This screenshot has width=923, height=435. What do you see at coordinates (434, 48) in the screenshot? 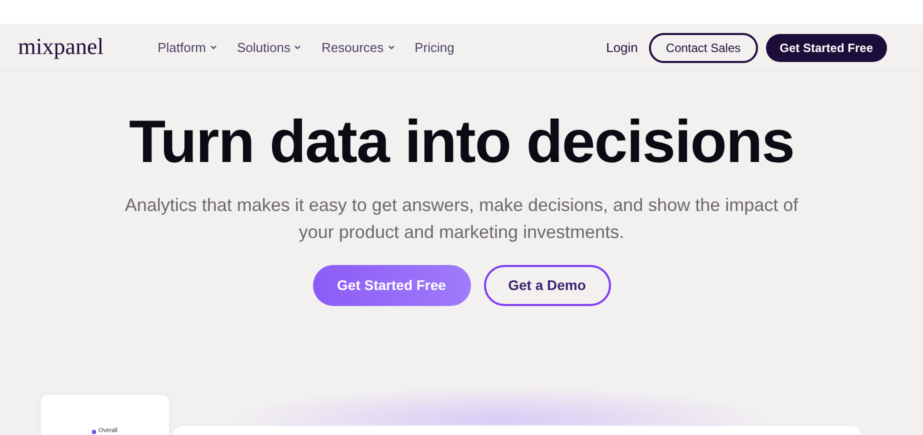
I see `nav-link: Pricing` at bounding box center [434, 48].